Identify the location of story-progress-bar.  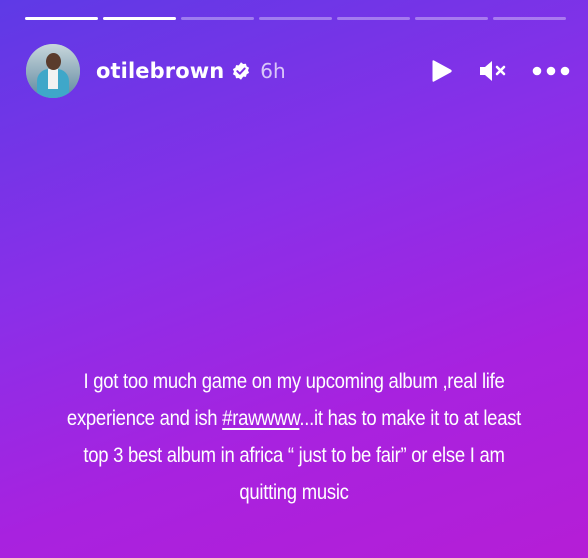
(295, 18).